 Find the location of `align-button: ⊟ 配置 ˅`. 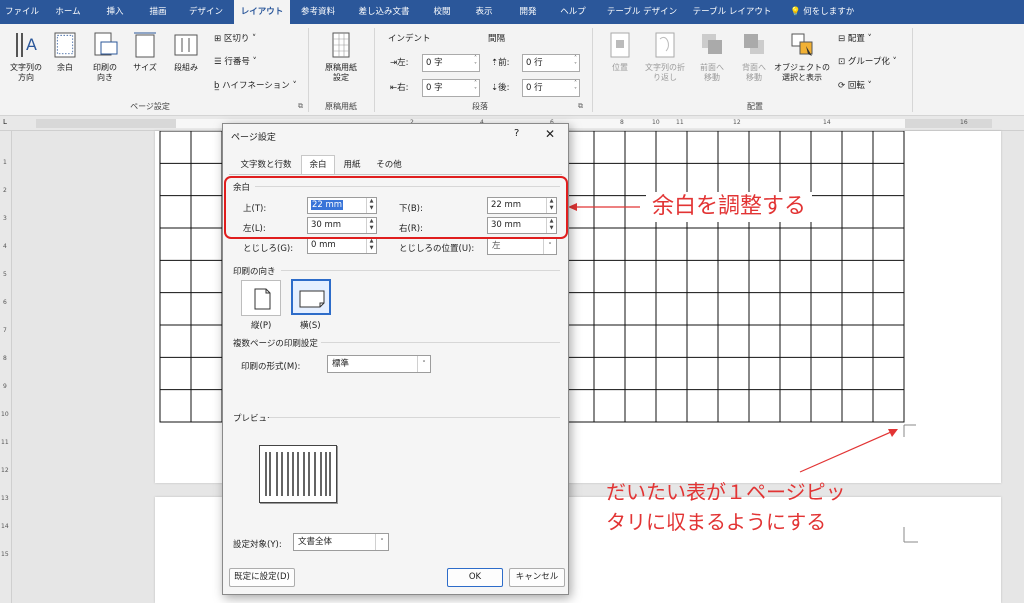

align-button: ⊟ 配置 ˅ is located at coordinates (855, 38).